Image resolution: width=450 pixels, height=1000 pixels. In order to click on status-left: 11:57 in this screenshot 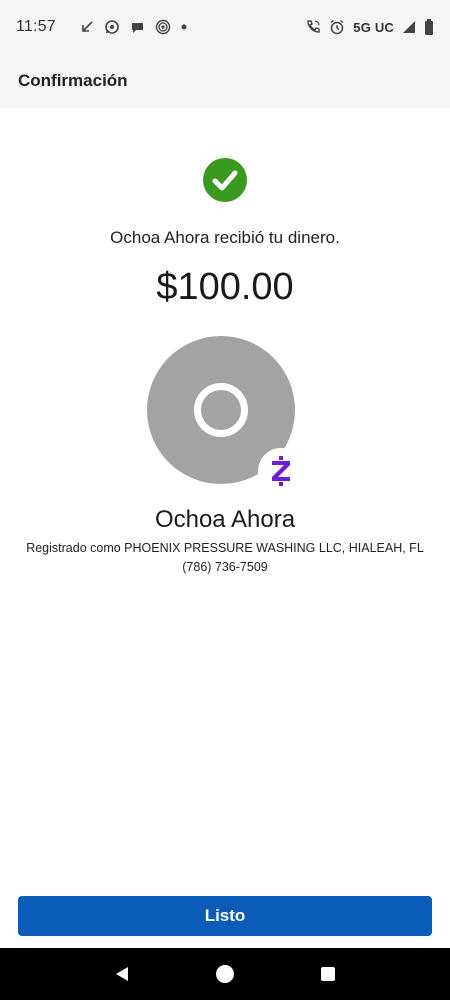, I will do `click(101, 27)`.